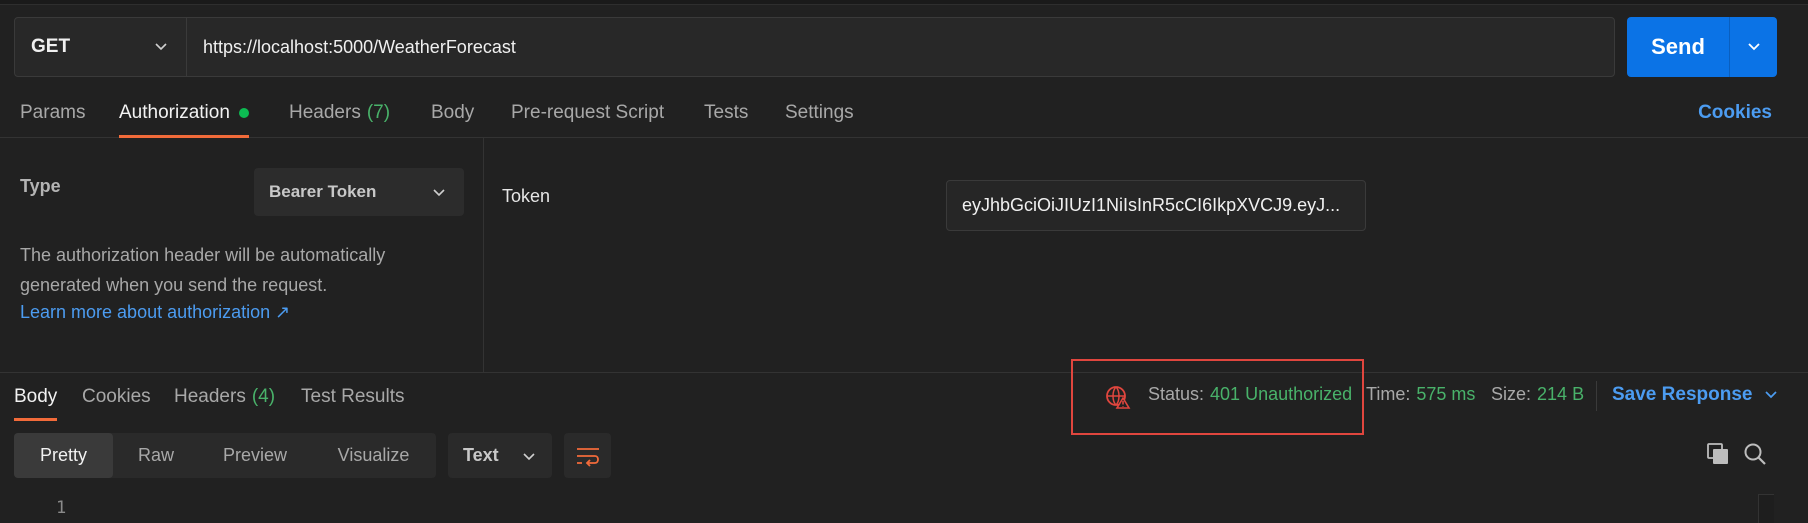  What do you see at coordinates (1766, 508) in the screenshot?
I see `editor-scrollbar` at bounding box center [1766, 508].